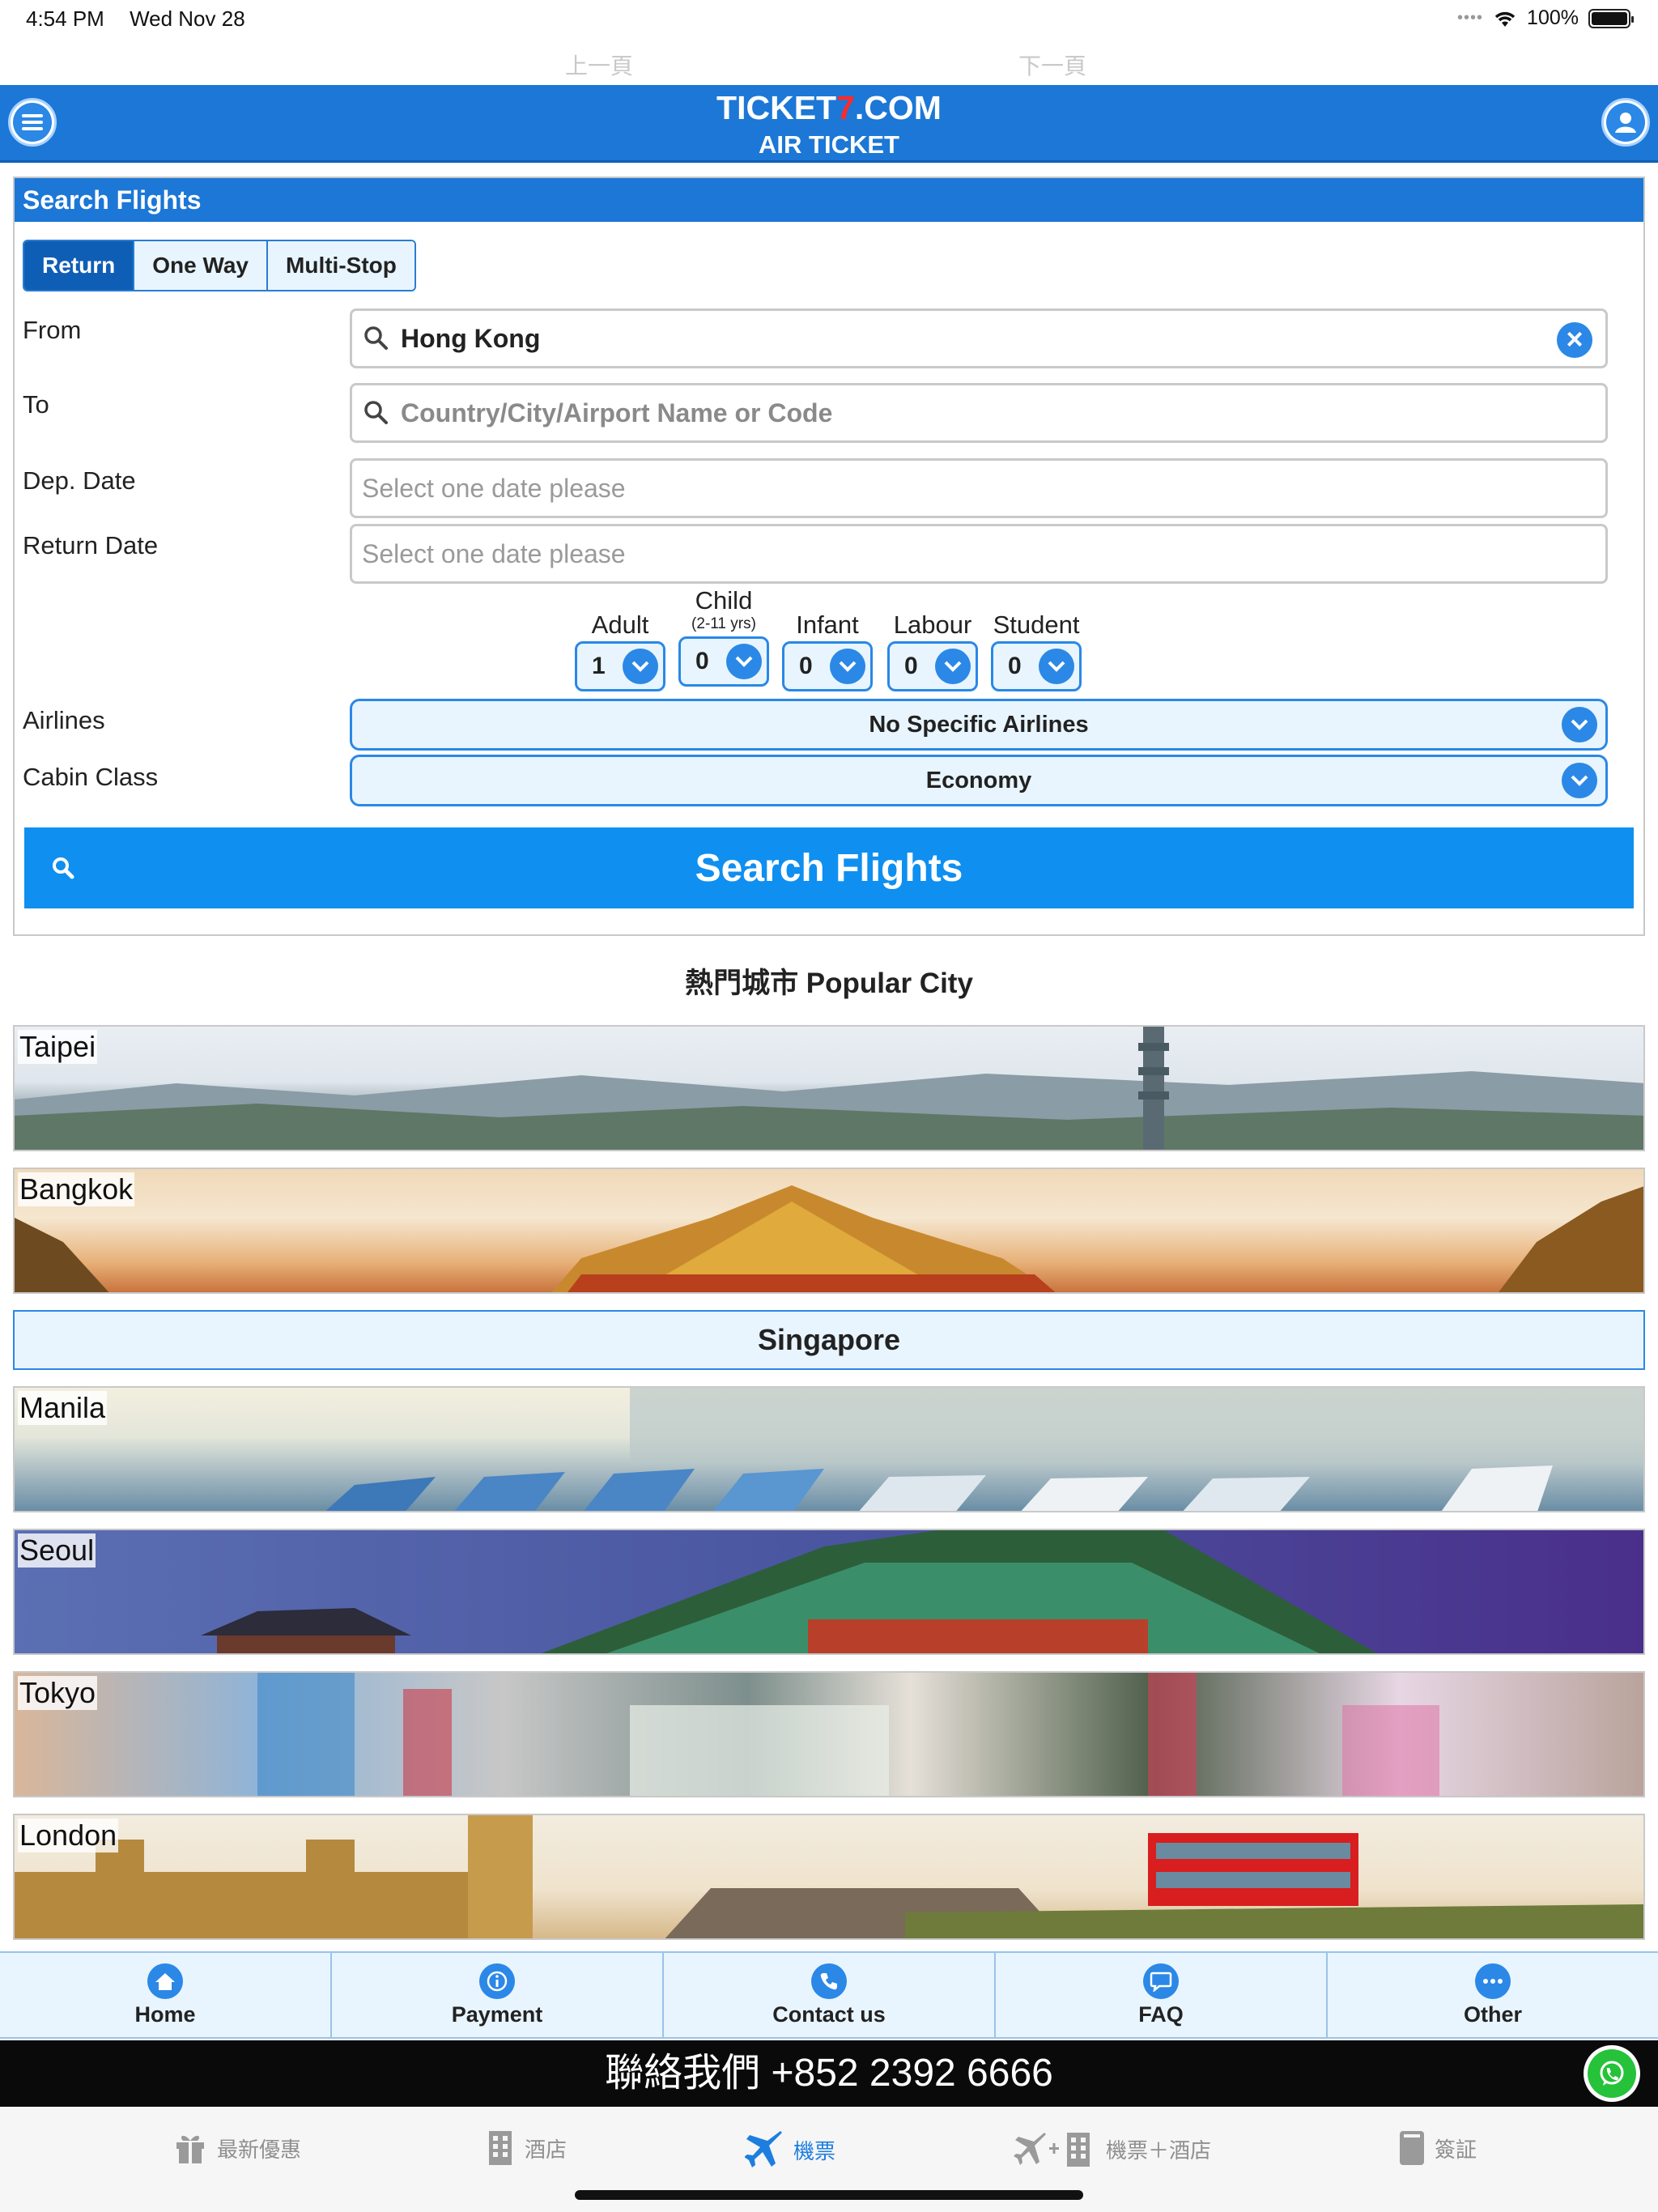  I want to click on clear-icon: ×, so click(1574, 340).